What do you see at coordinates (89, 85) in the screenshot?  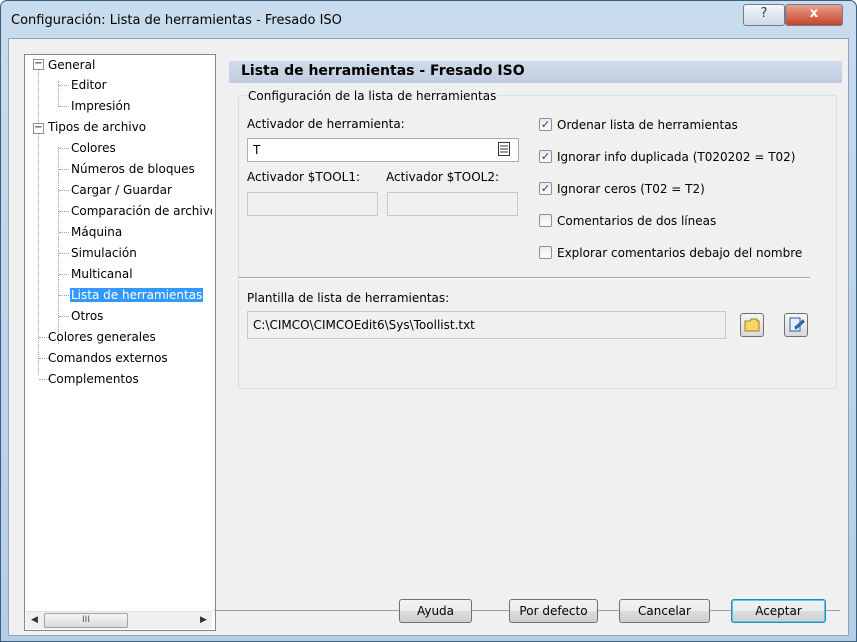 I see `tree-item-editor: Editor` at bounding box center [89, 85].